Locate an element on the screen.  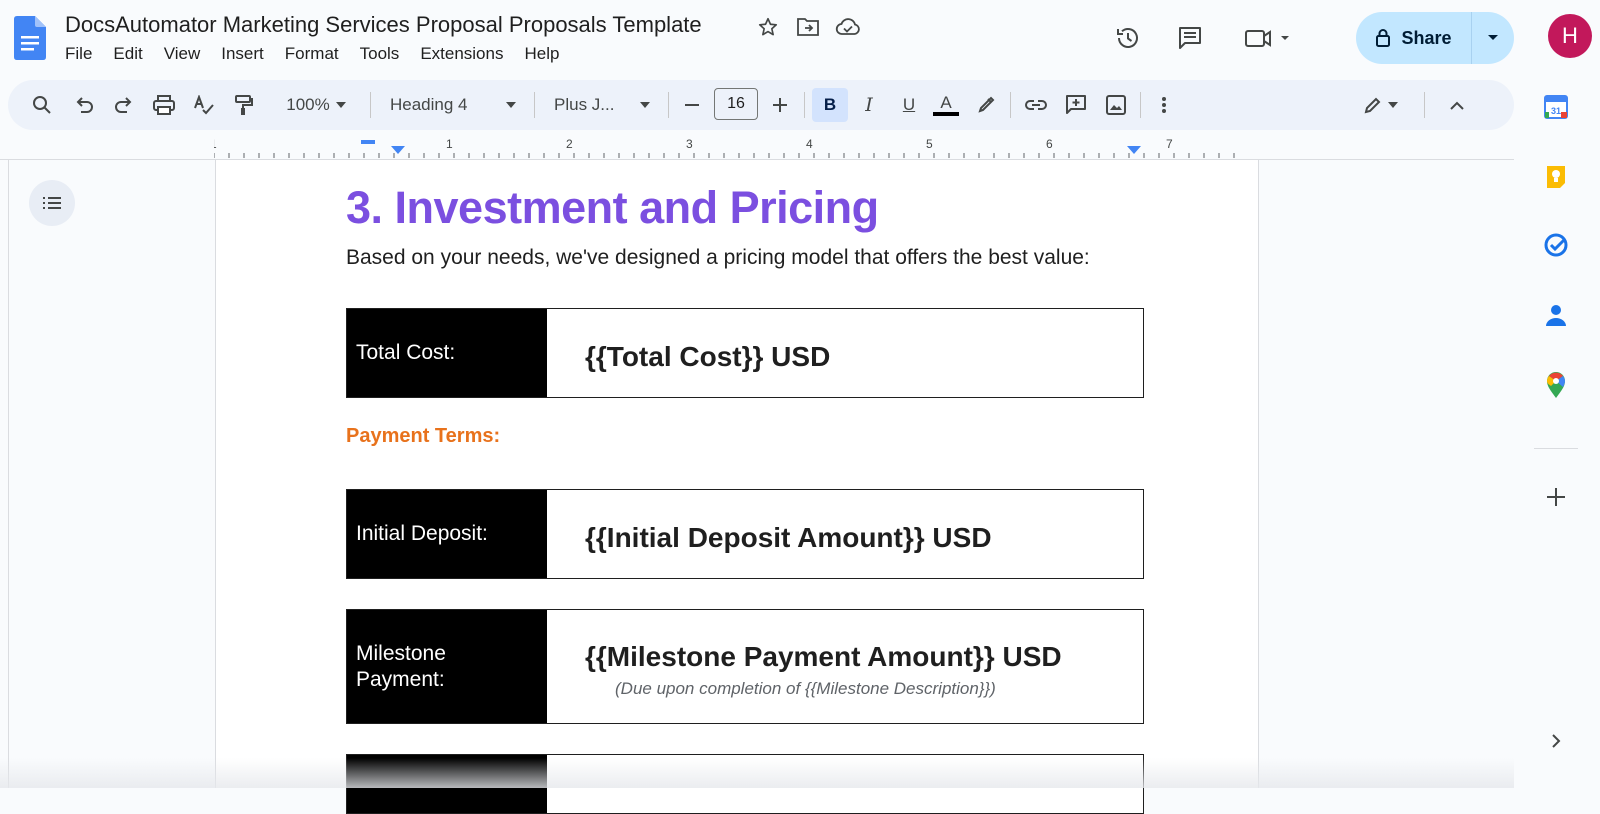
insert-link-icon is located at coordinates (1036, 105).